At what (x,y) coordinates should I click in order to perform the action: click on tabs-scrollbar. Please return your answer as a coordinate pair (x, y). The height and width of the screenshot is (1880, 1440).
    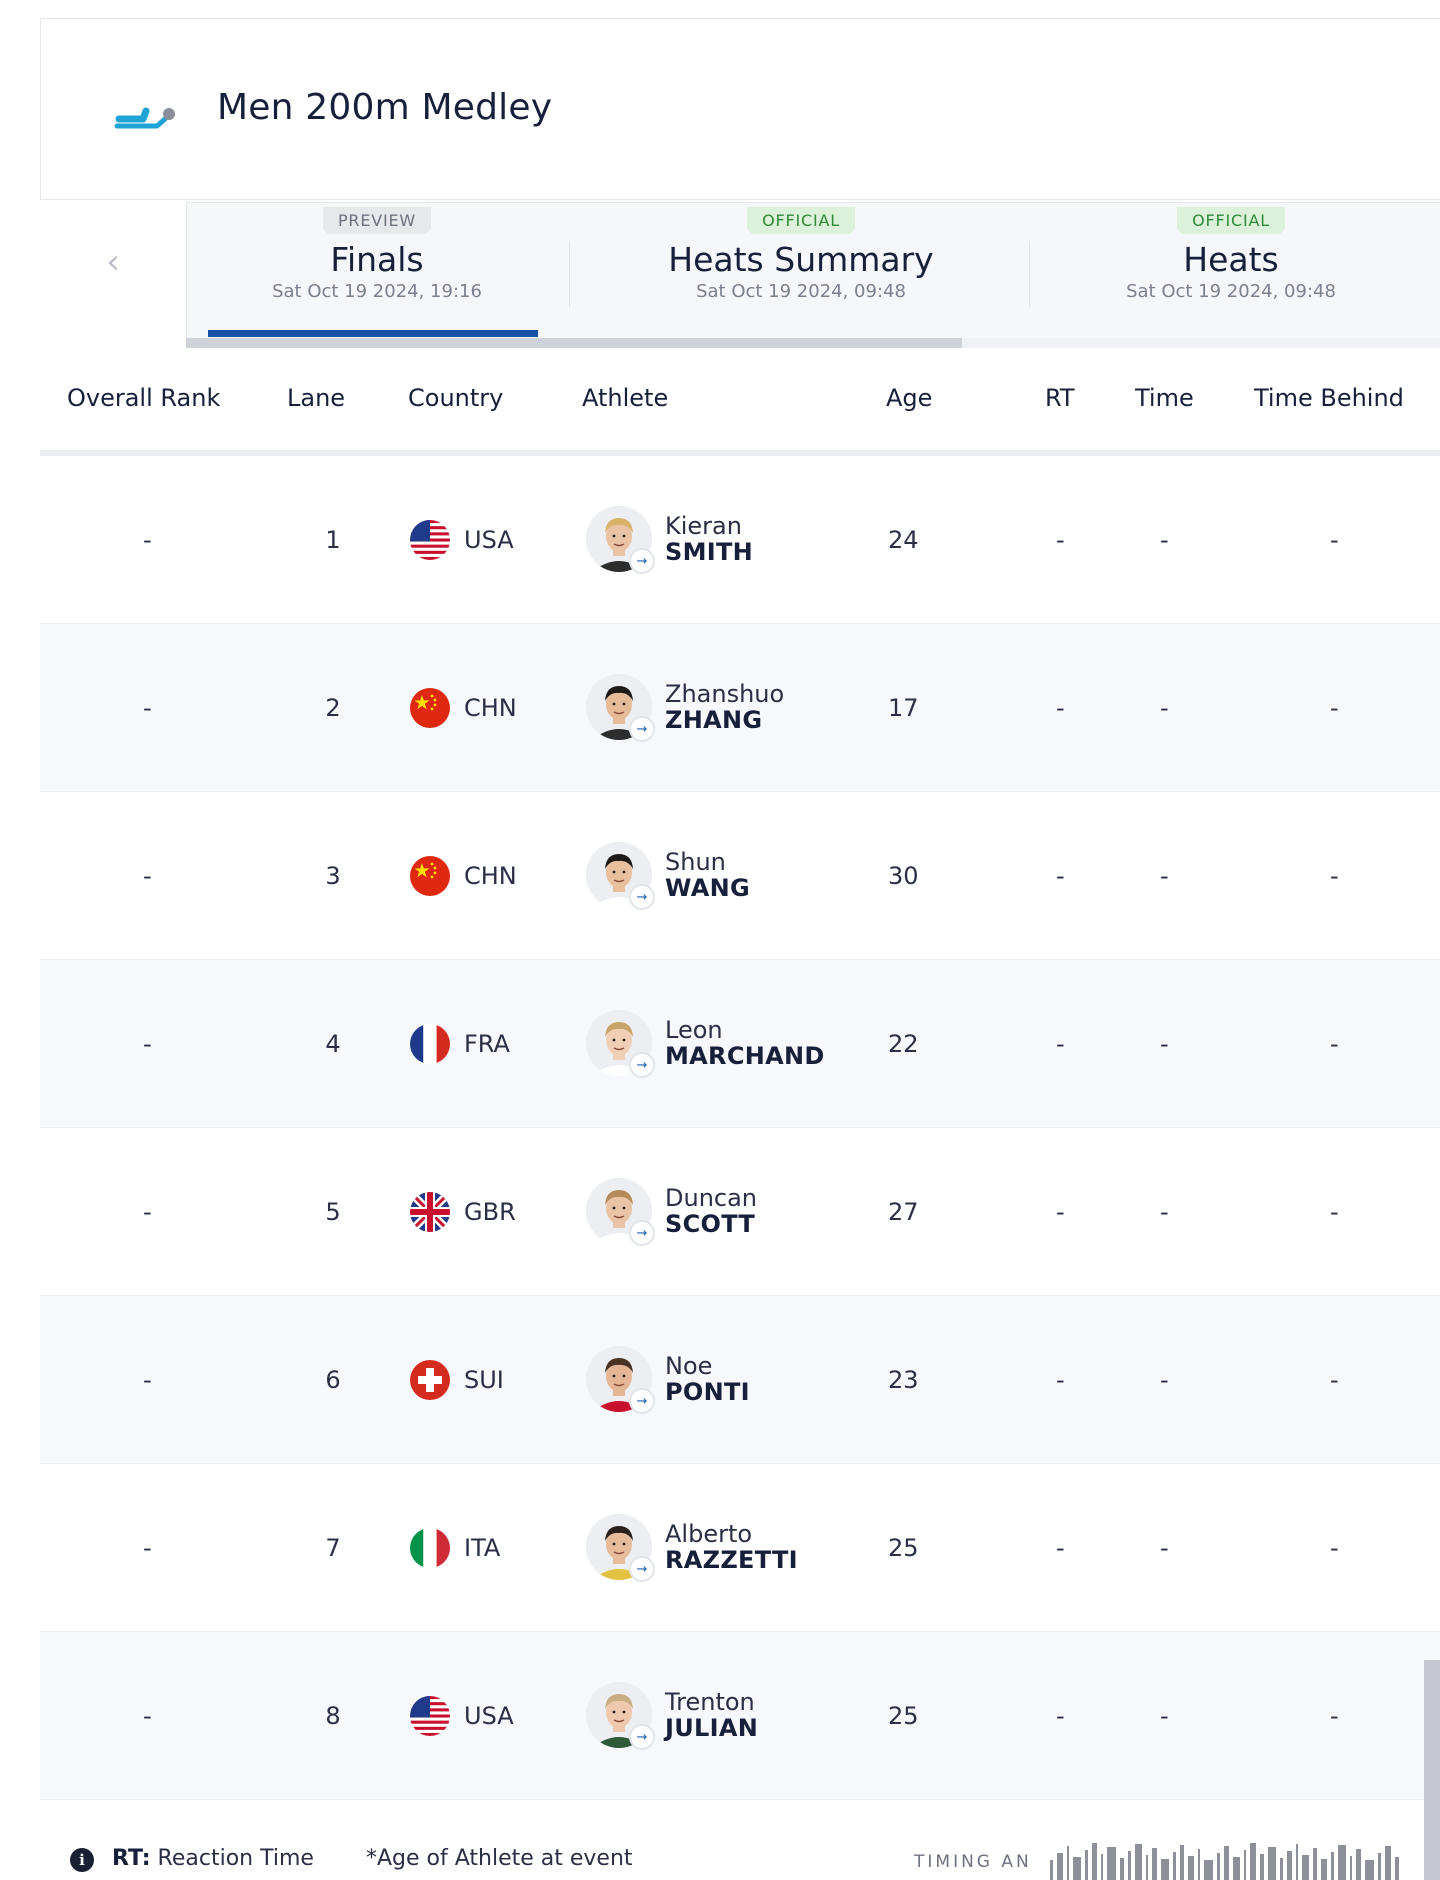
    Looking at the image, I should click on (813, 343).